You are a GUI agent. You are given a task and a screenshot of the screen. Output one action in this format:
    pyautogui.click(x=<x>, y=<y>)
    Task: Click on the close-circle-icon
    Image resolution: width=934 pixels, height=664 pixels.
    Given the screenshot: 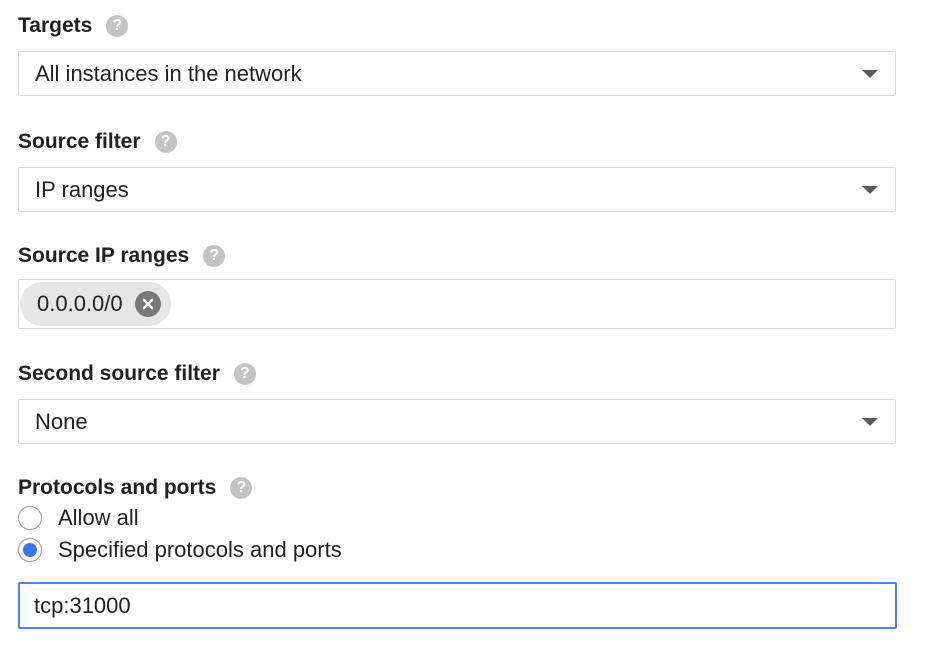 What is the action you would take?
    pyautogui.click(x=147, y=304)
    